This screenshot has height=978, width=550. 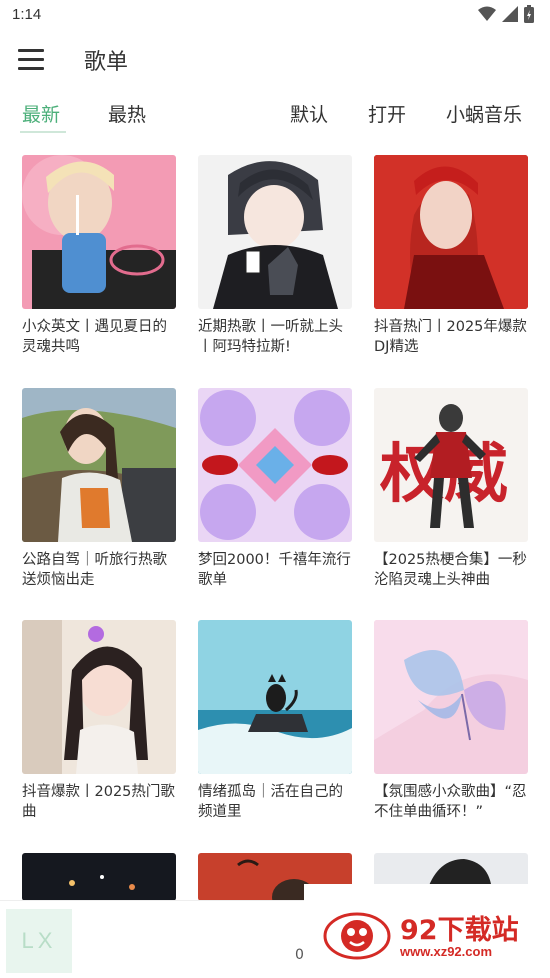 I want to click on sort-default-button: 默认, so click(x=309, y=113).